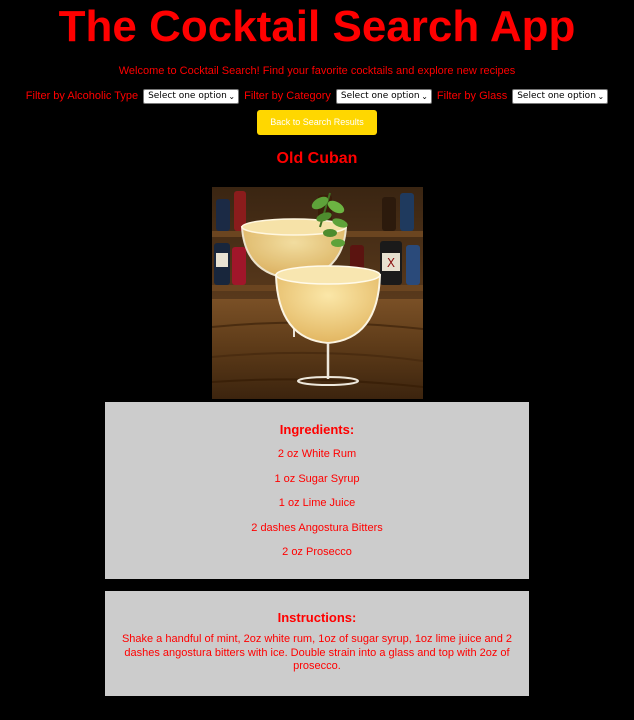 The height and width of the screenshot is (720, 634). What do you see at coordinates (317, 503) in the screenshot?
I see `ingredient-item: 1 oz Lime Juice` at bounding box center [317, 503].